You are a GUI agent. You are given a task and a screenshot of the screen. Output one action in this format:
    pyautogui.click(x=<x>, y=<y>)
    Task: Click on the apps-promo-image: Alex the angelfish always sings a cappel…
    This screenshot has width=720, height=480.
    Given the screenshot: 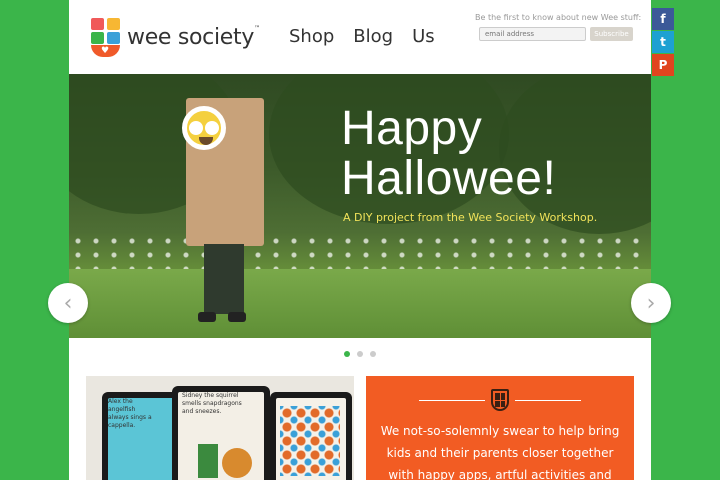 What is the action you would take?
    pyautogui.click(x=220, y=428)
    